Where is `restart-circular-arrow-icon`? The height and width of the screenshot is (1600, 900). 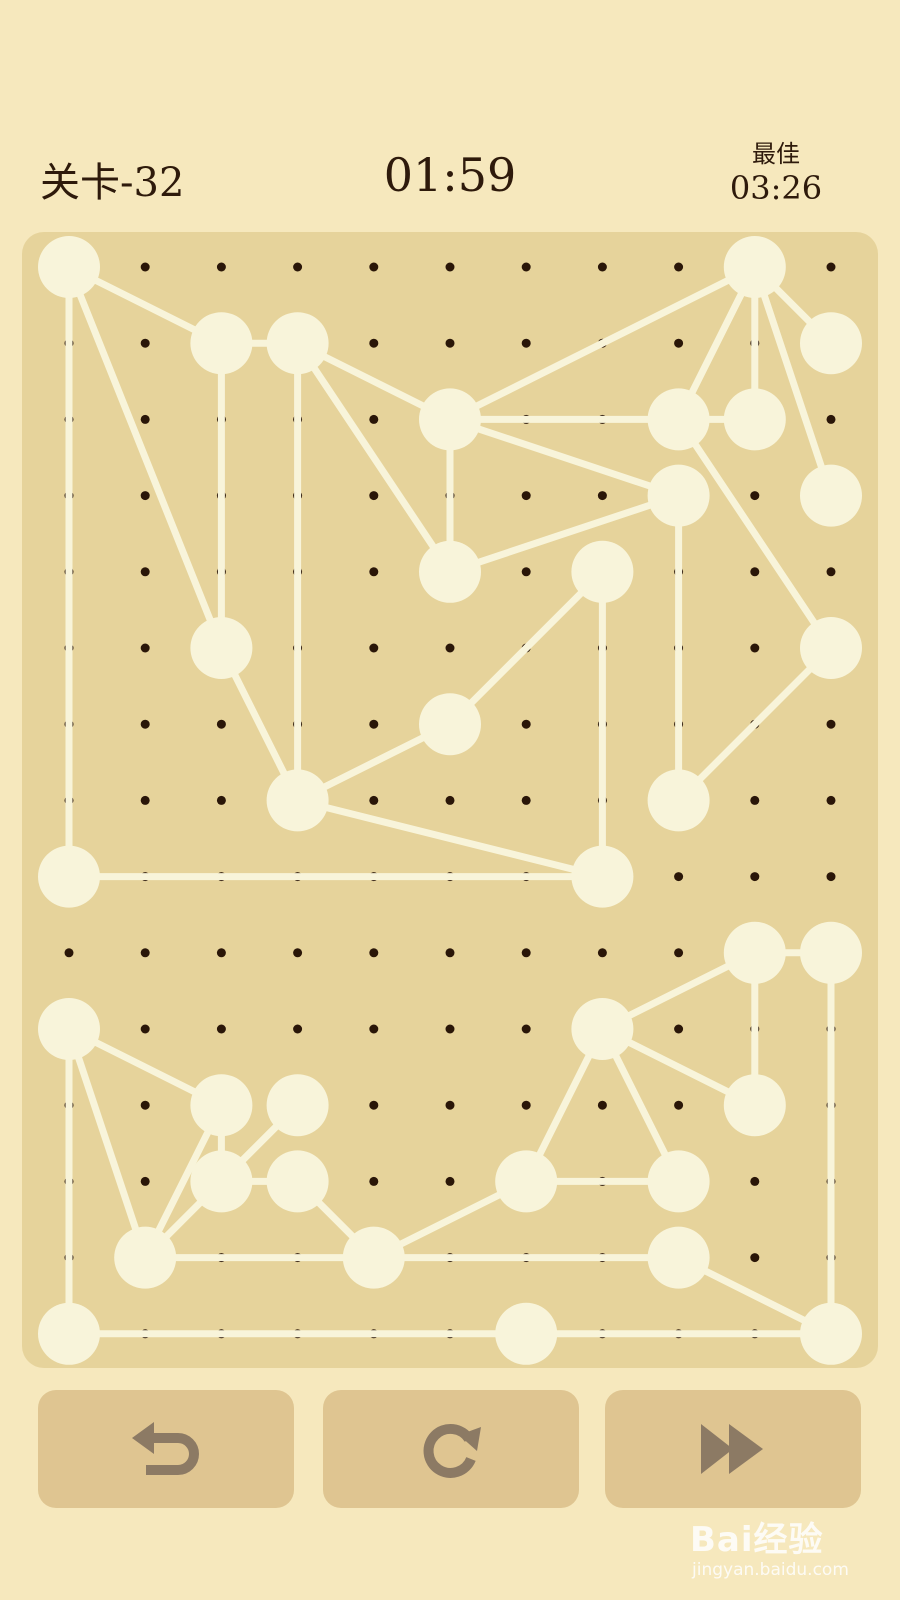
restart-circular-arrow-icon is located at coordinates (452, 1450).